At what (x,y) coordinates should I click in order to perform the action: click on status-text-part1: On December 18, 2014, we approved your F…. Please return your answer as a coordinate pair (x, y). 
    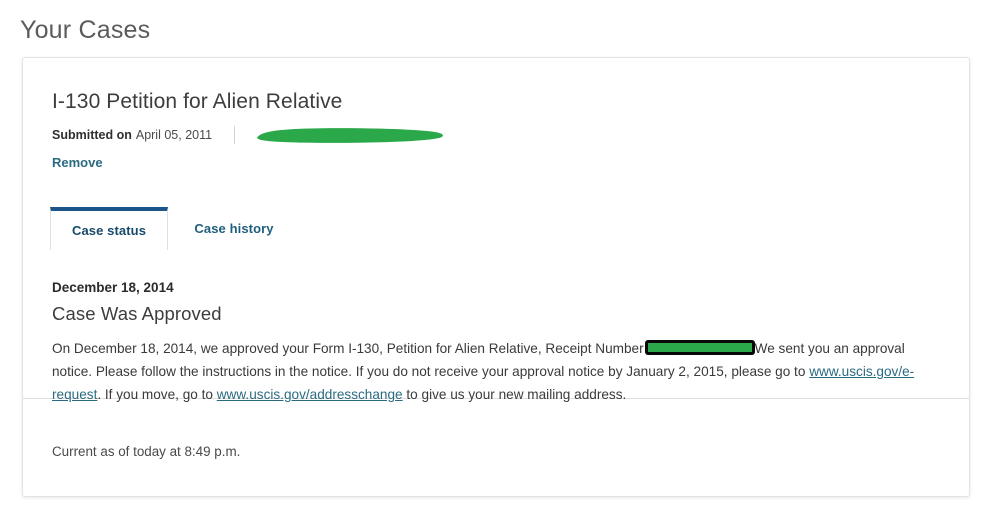
    Looking at the image, I should click on (348, 348).